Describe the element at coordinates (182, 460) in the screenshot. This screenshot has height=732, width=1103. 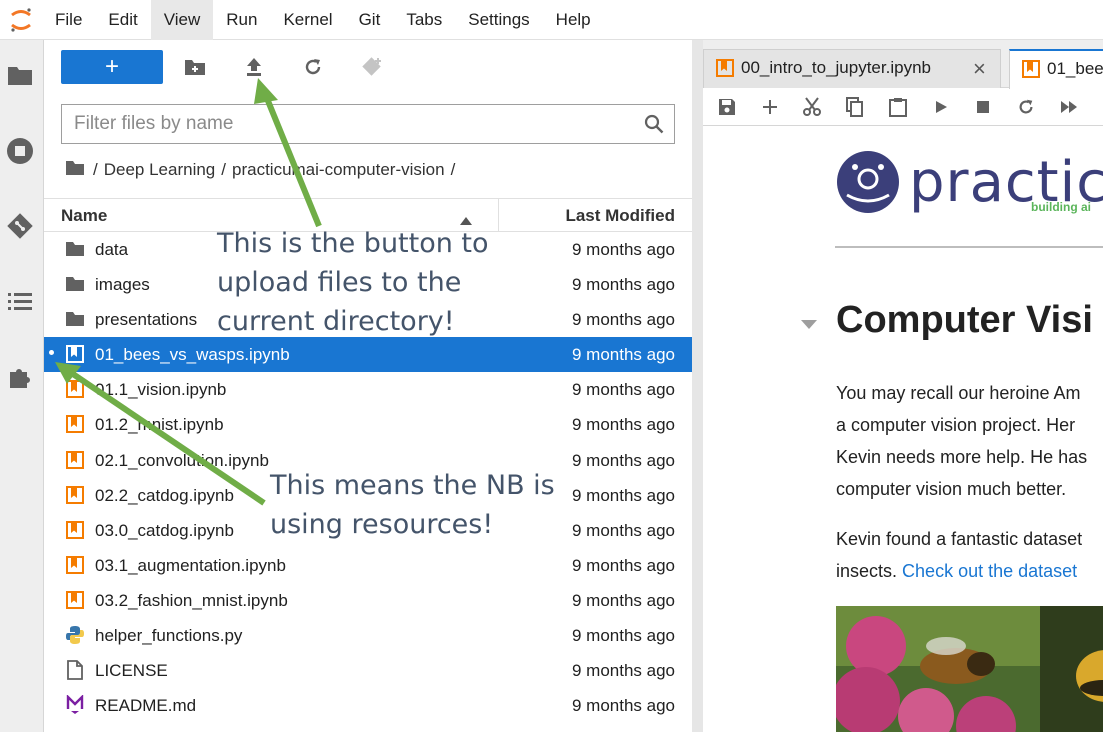
I see `file-name: 02.1_convolution.ipynb` at that location.